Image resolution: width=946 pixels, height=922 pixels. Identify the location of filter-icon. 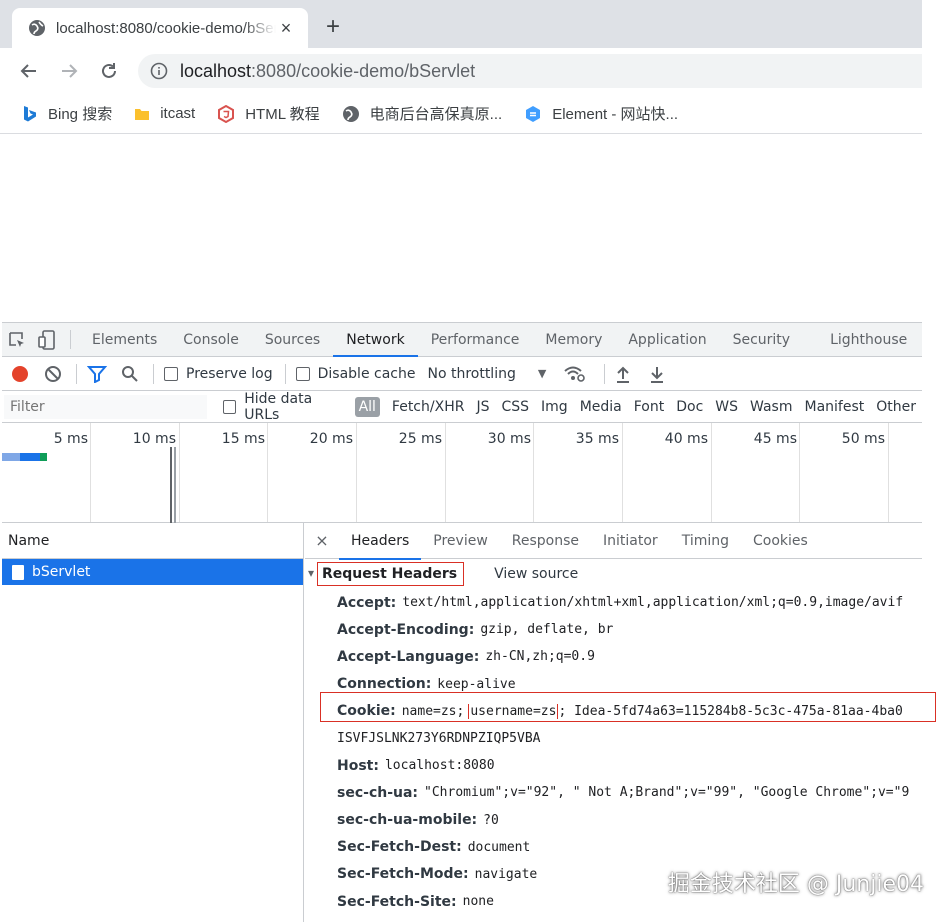
(97, 374).